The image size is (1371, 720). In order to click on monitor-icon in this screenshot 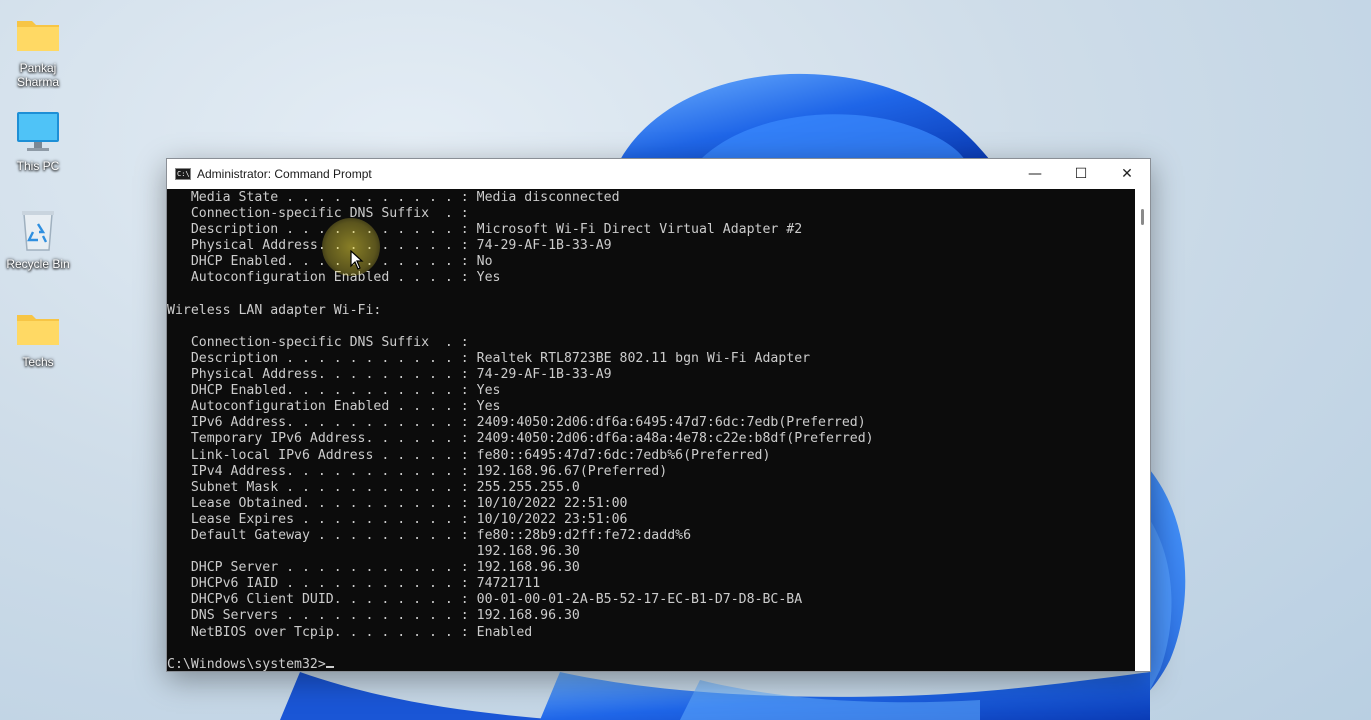, I will do `click(38, 132)`.